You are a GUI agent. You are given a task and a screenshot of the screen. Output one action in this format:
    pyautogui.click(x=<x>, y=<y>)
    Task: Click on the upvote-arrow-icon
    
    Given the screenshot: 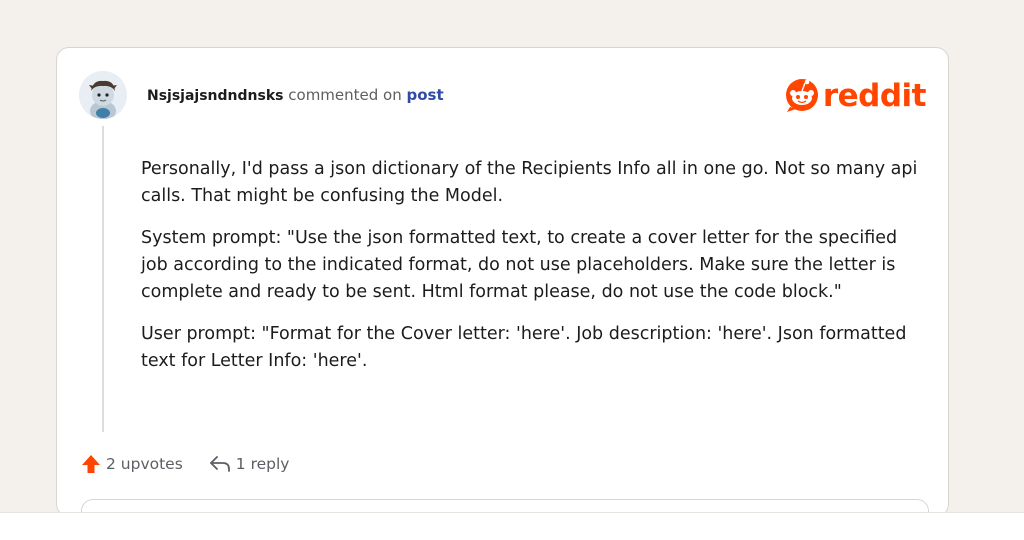 What is the action you would take?
    pyautogui.click(x=91, y=464)
    